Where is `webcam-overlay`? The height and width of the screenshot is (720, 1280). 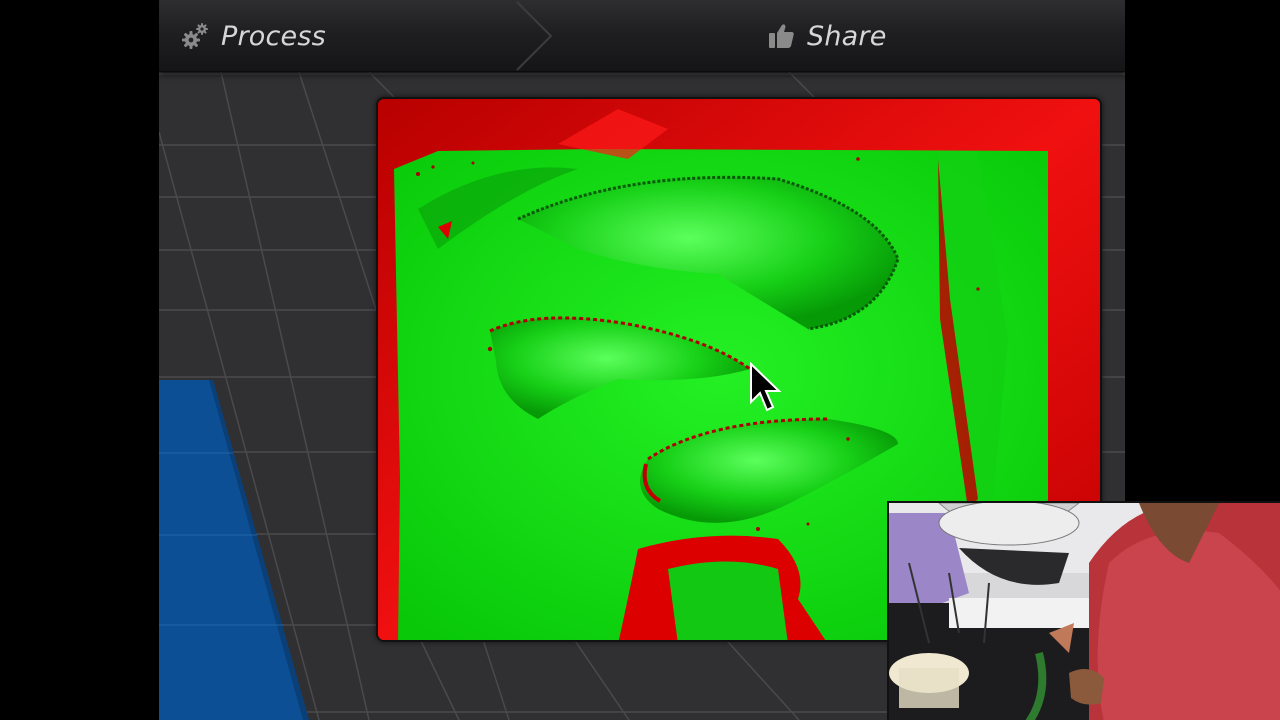
webcam-overlay is located at coordinates (1083, 610).